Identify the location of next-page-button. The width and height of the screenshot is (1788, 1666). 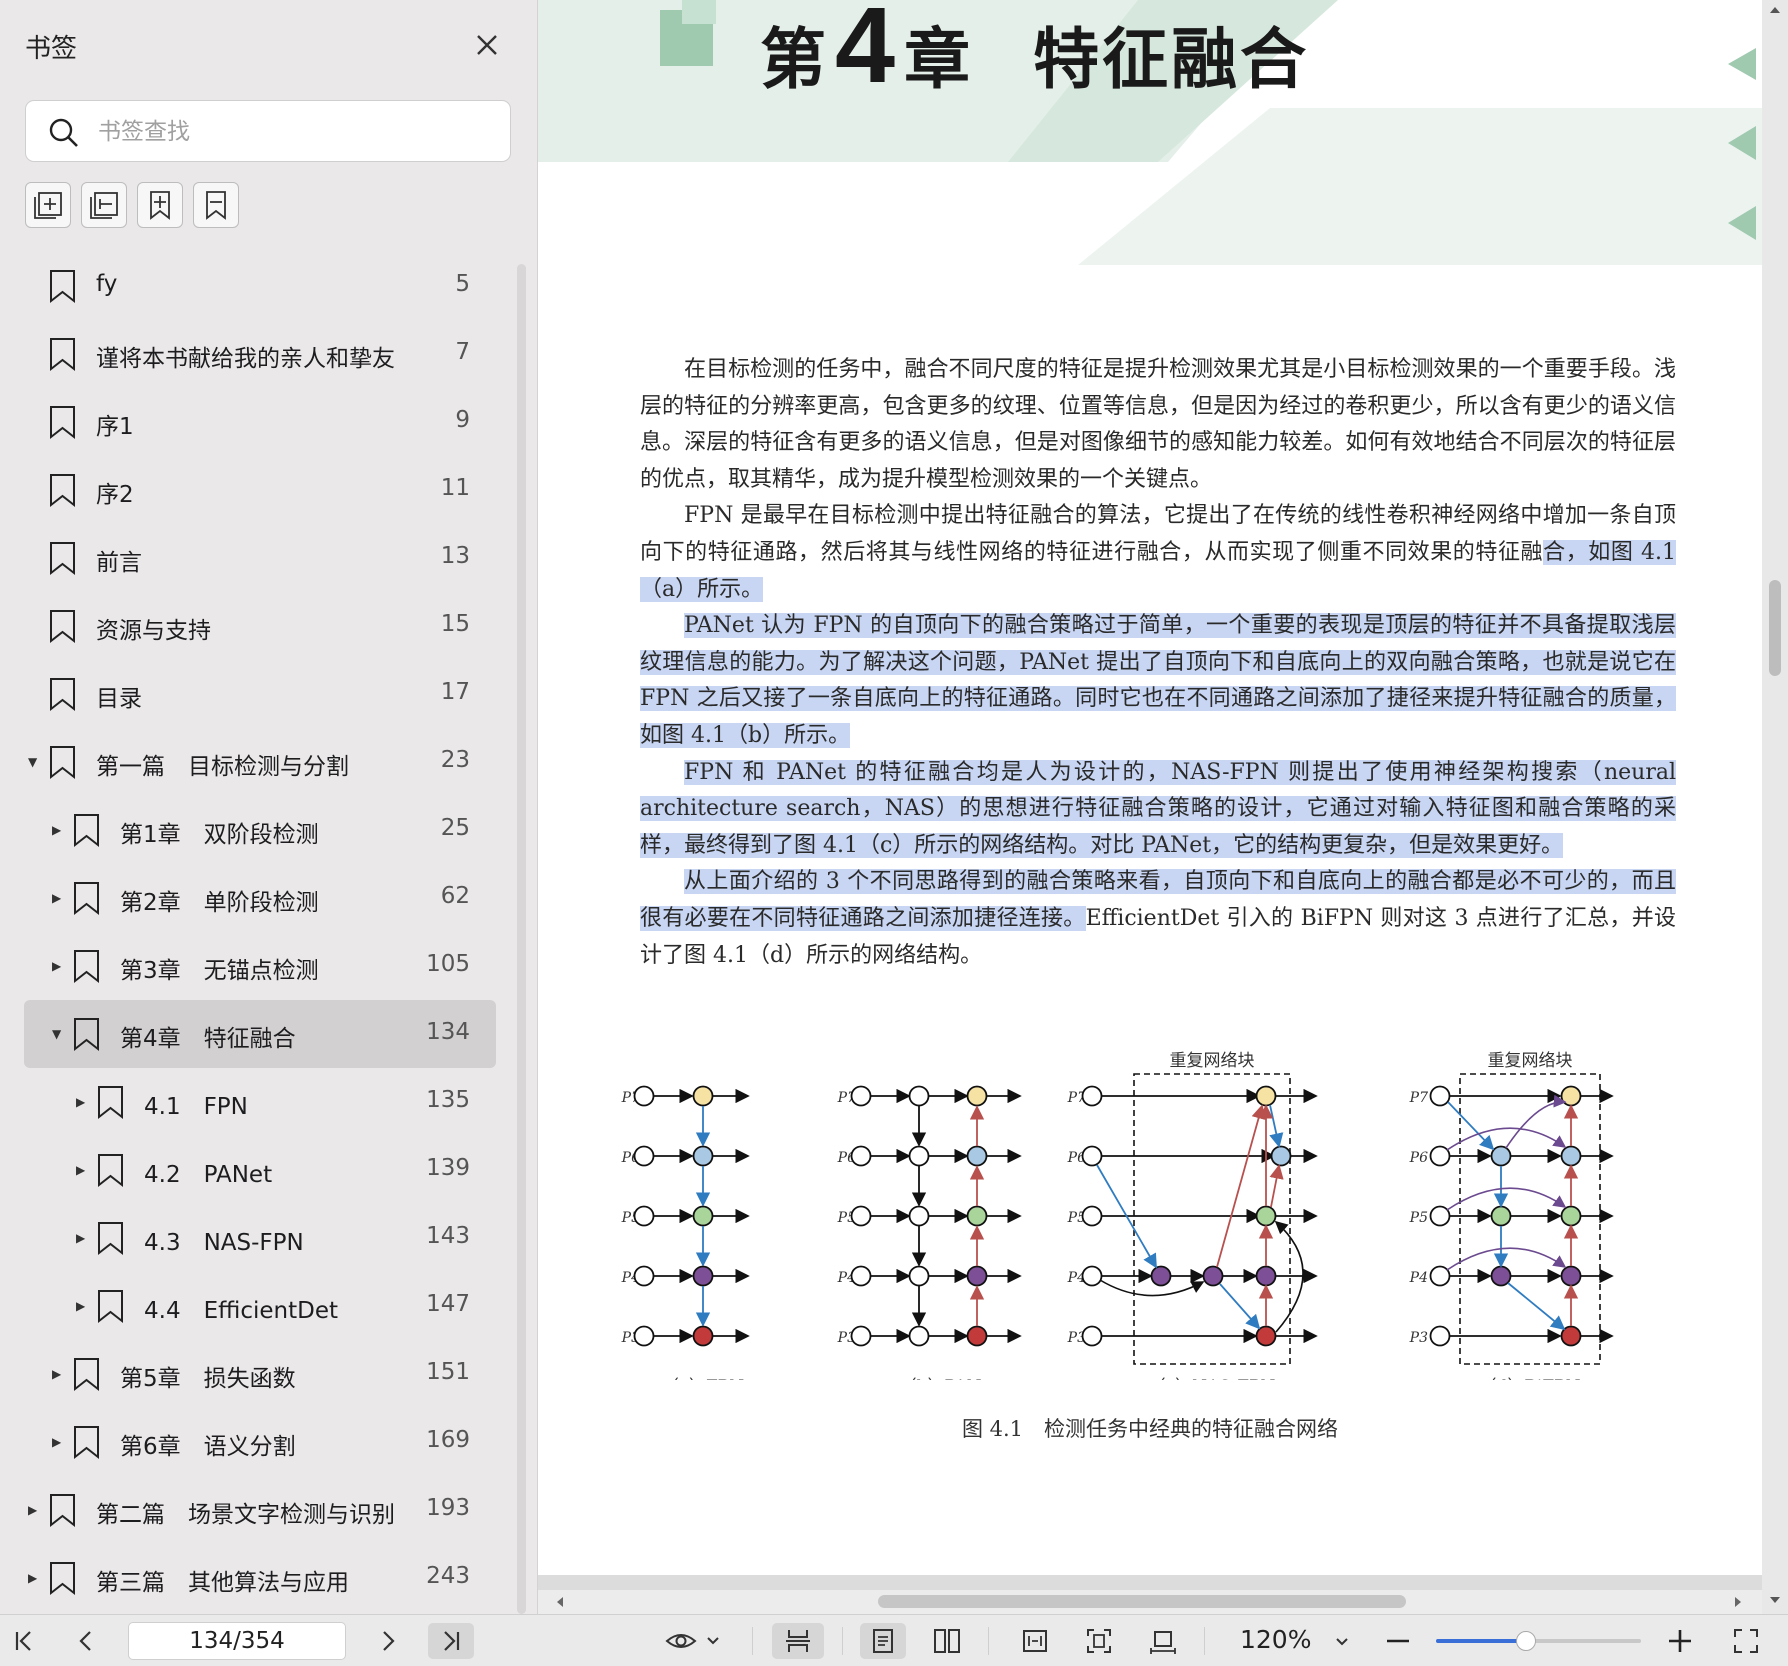
(388, 1641).